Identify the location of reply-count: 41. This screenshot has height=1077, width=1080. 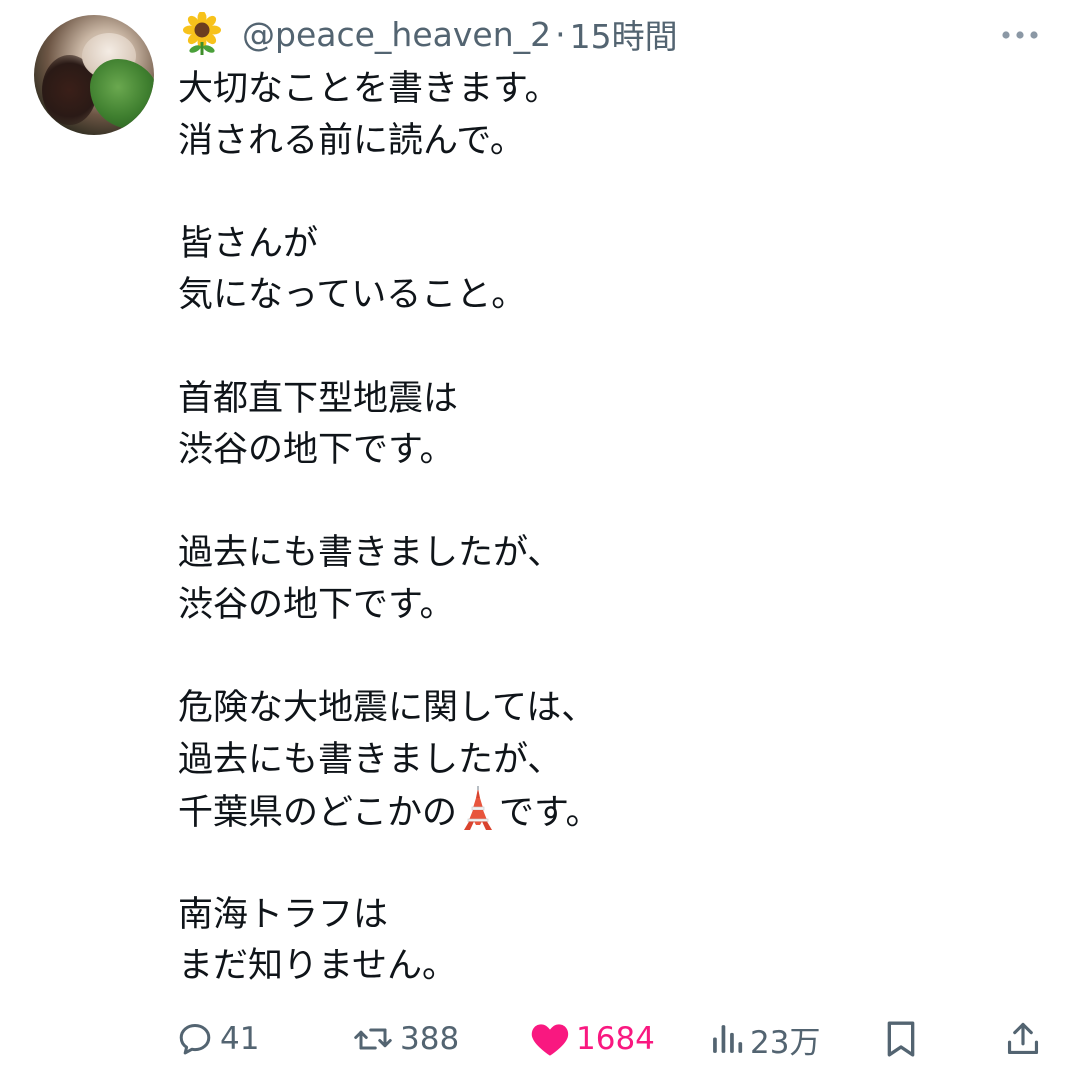
(240, 1039).